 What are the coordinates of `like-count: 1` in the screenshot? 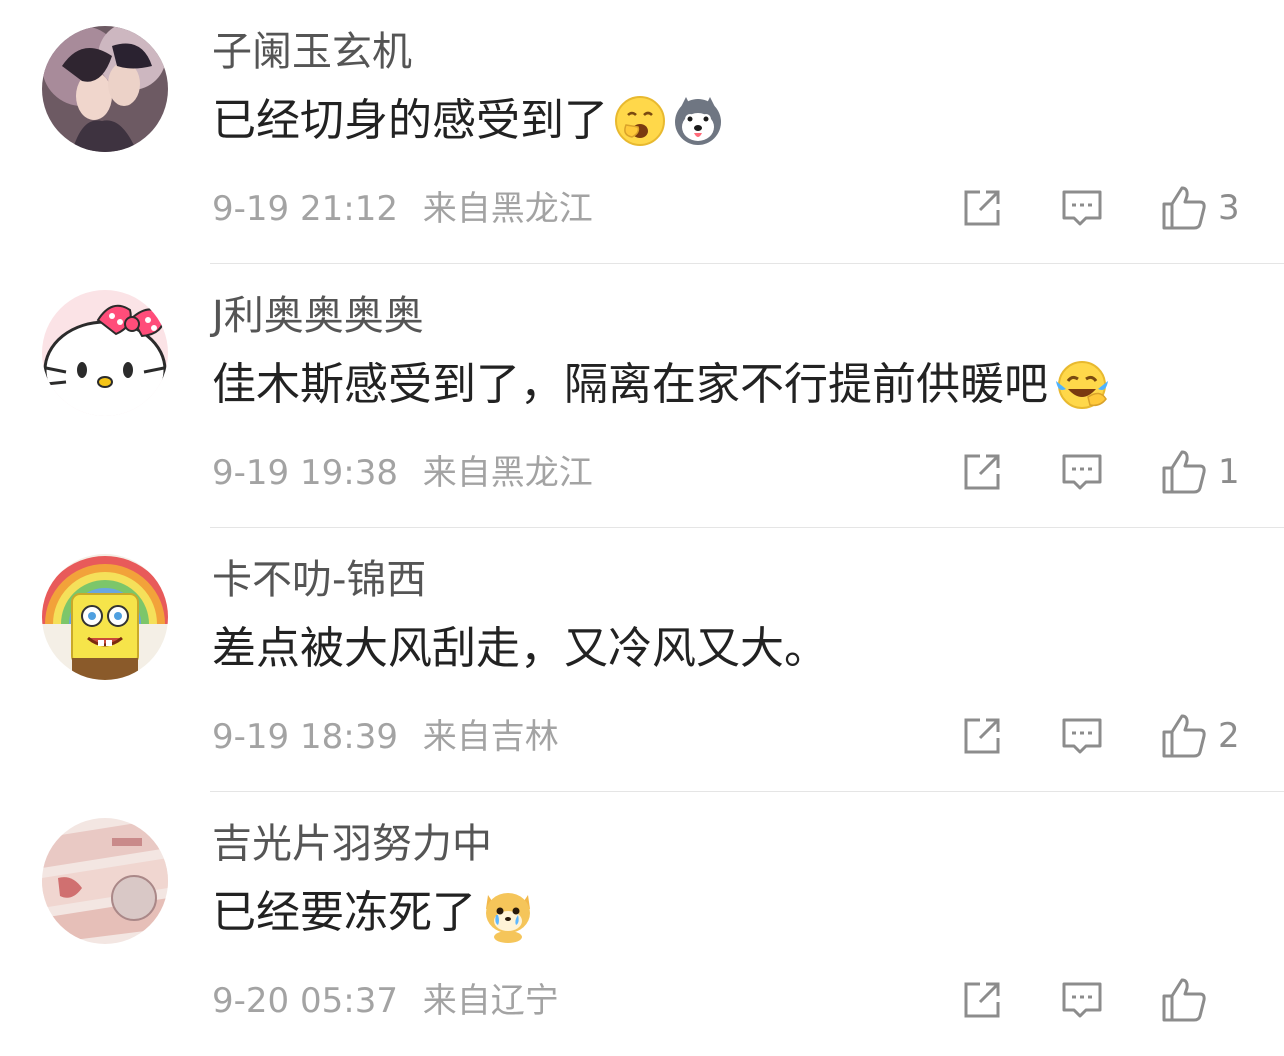 It's located at (1229, 472).